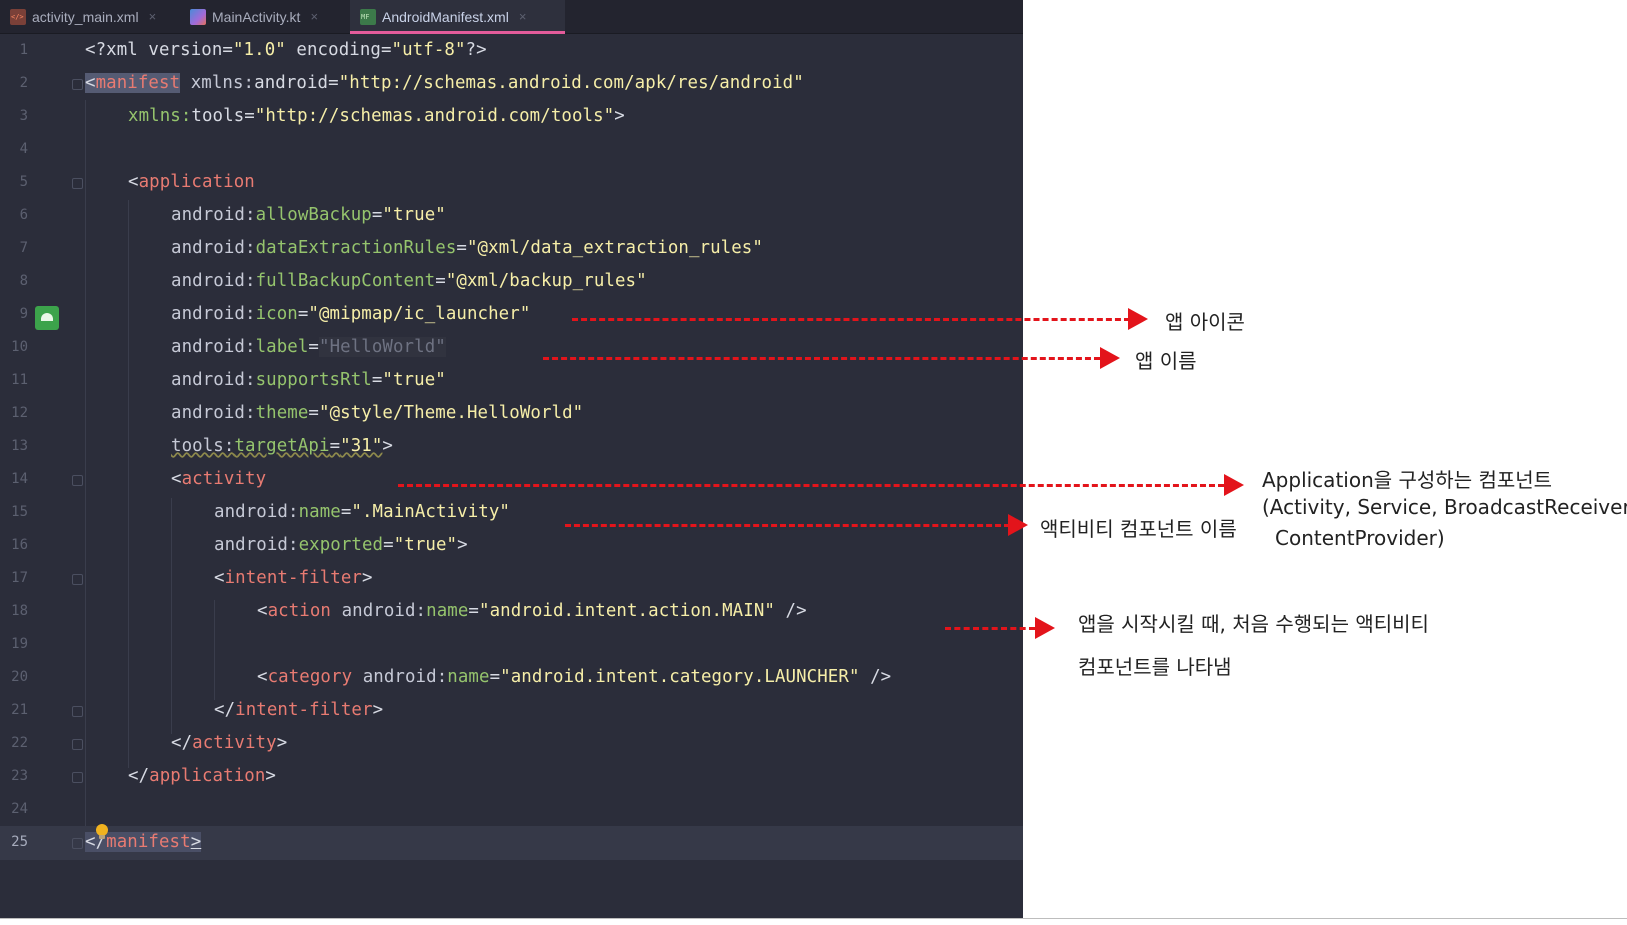  Describe the element at coordinates (1444, 507) in the screenshot. I see `note-components-line2: (Activity, Service, BroadcastReceiver,` at that location.